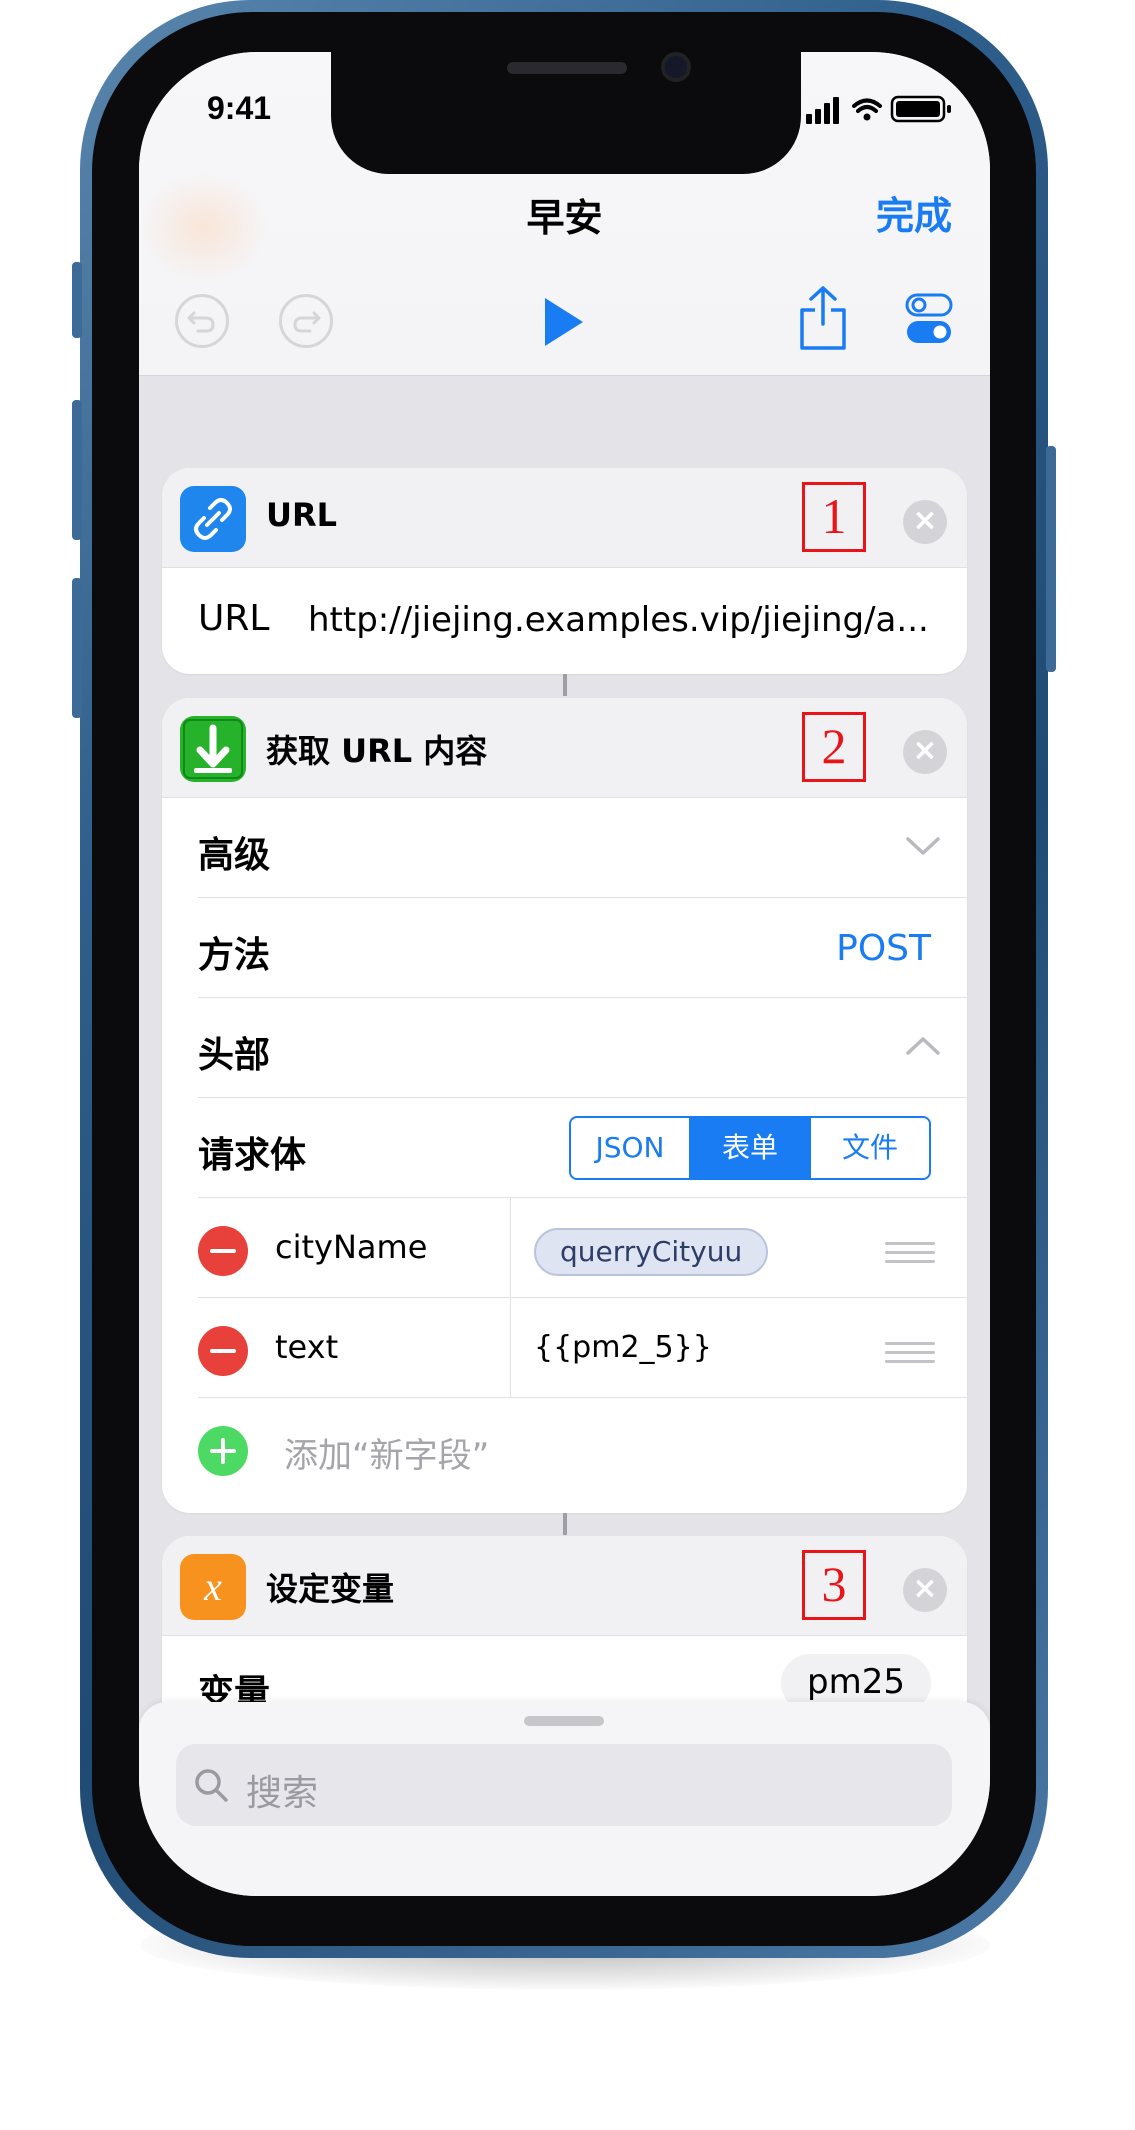  I want to click on get-url-contents-header: 获取 URL 内容 2 ×, so click(564, 748).